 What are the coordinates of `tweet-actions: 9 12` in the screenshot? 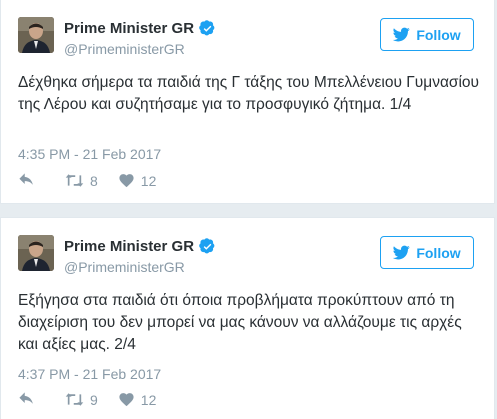 It's located at (87, 399).